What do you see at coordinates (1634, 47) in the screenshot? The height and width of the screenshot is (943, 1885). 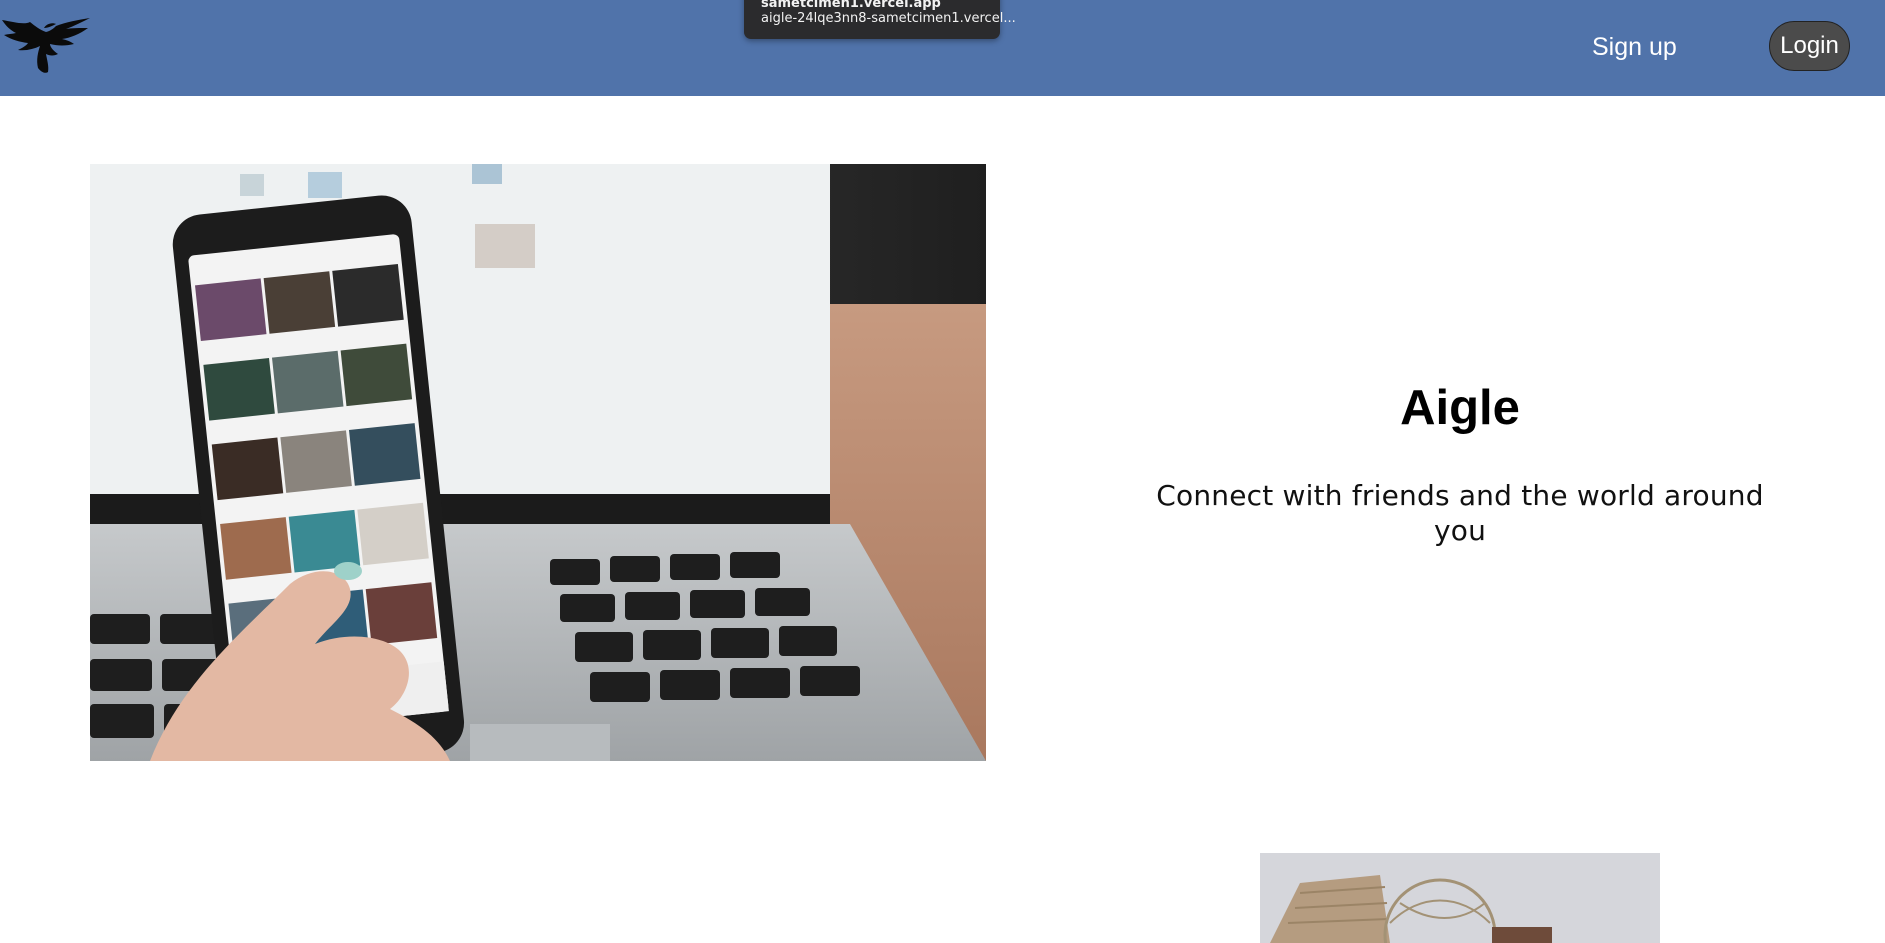 I see `signup-link: Sign up` at bounding box center [1634, 47].